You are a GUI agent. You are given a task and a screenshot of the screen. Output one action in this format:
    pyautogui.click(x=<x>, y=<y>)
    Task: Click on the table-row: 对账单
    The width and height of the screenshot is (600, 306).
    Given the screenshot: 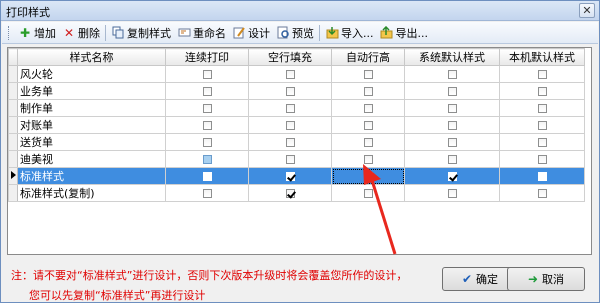 What is the action you would take?
    pyautogui.click(x=296, y=125)
    